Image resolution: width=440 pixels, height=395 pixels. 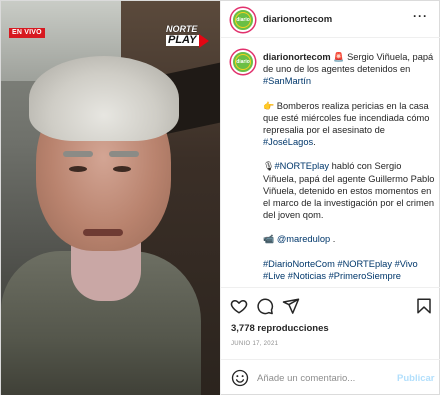 What do you see at coordinates (424, 306) in the screenshot?
I see `bookmark-icon` at bounding box center [424, 306].